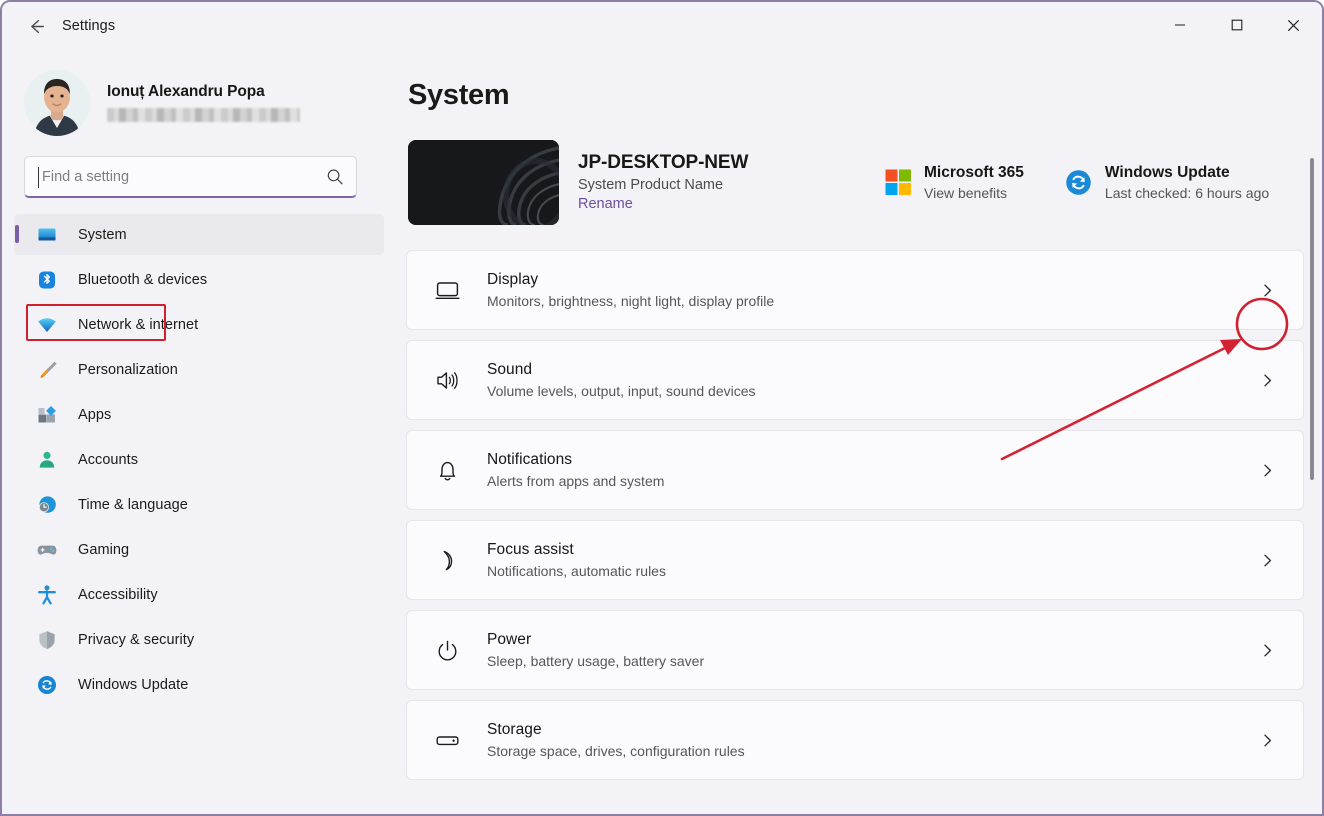  I want to click on settings-card-title: Storage, so click(514, 729).